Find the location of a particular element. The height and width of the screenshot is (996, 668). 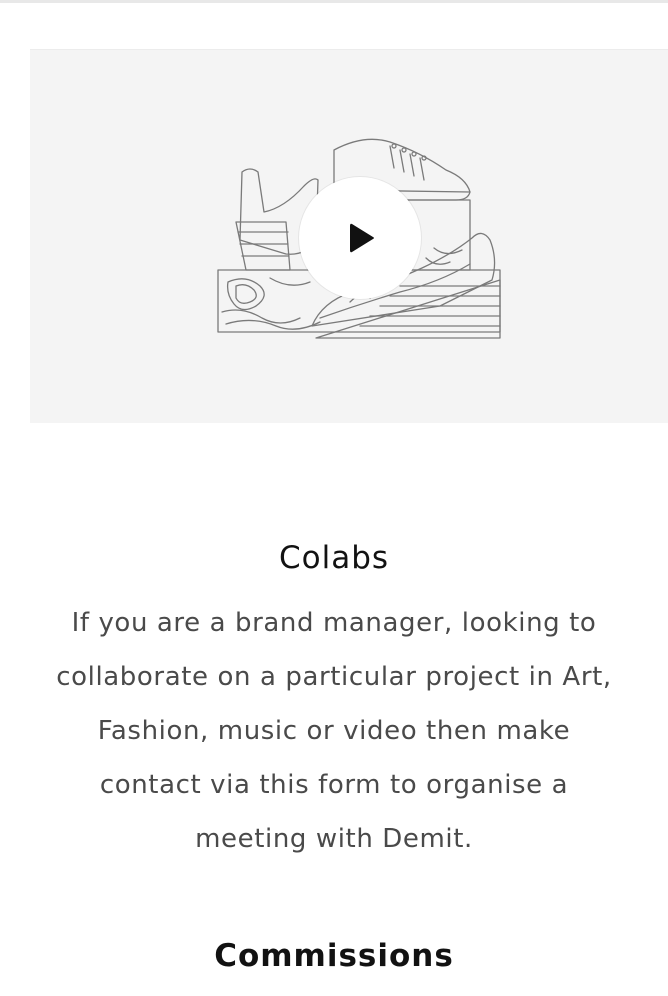

play-button is located at coordinates (360, 238).